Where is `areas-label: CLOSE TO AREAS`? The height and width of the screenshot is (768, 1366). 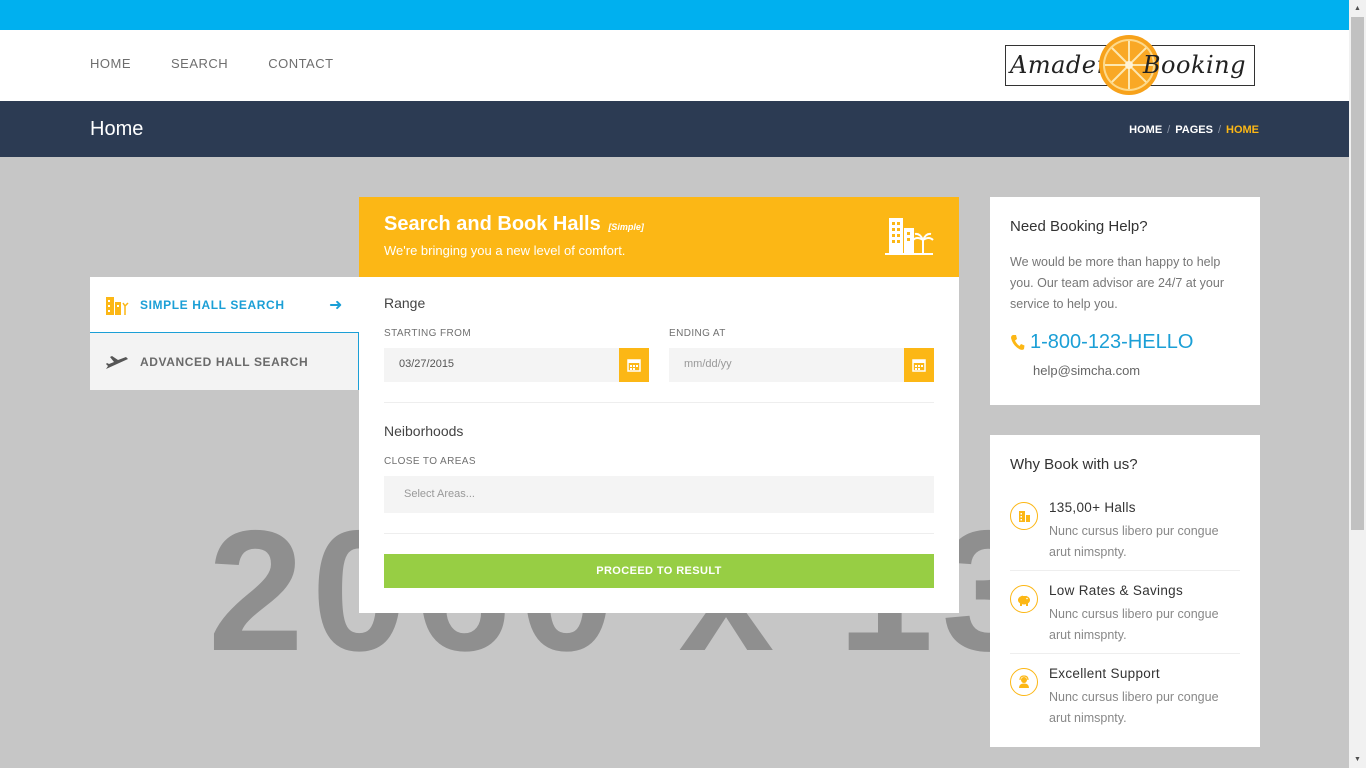
areas-label: CLOSE TO AREAS is located at coordinates (430, 461).